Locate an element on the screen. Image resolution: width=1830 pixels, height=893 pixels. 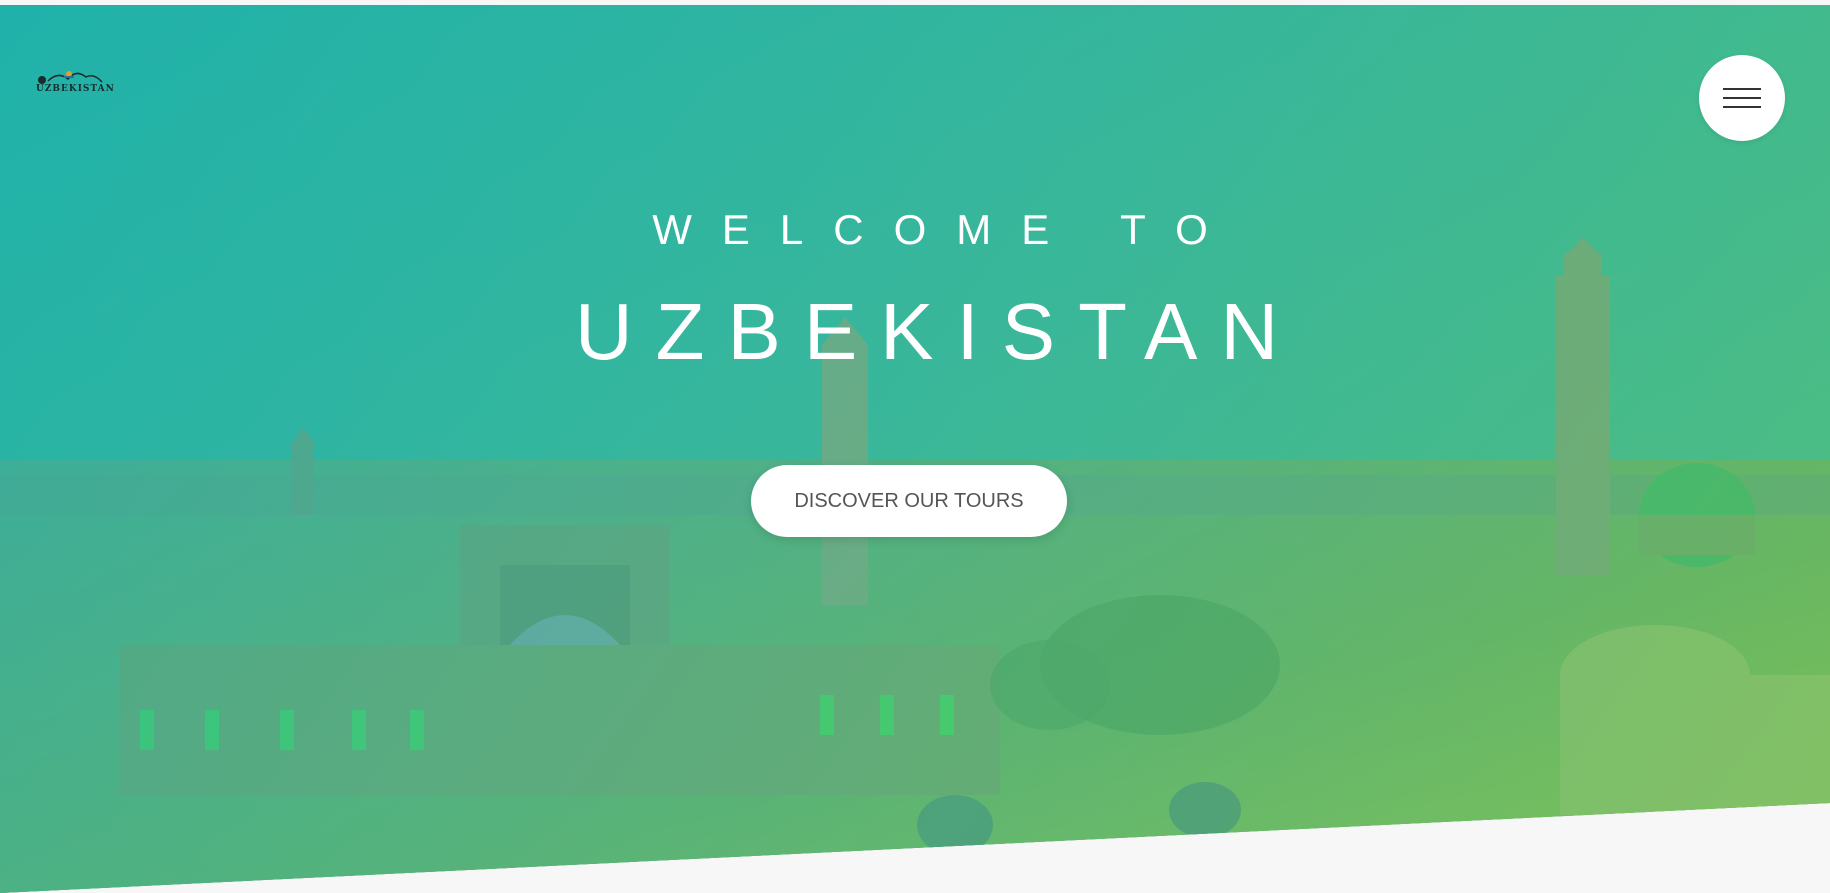
menu-button is located at coordinates (1742, 98).